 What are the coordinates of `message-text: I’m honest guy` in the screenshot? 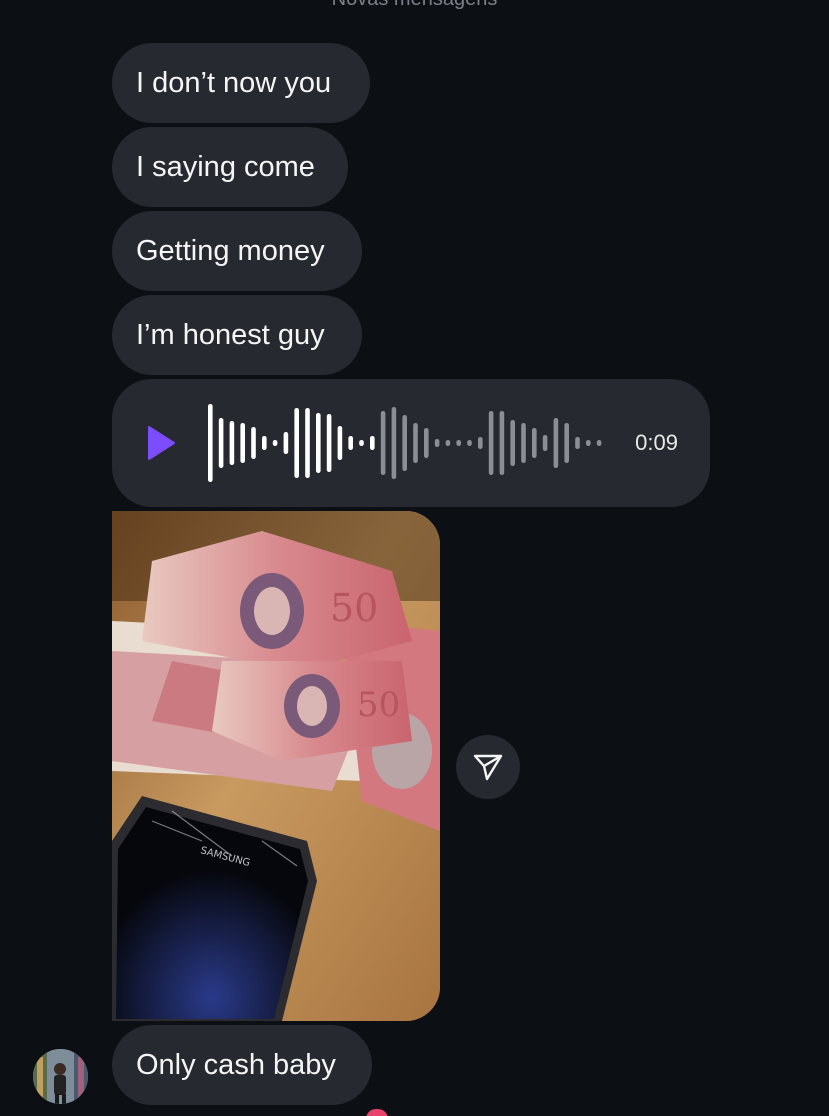 It's located at (230, 334).